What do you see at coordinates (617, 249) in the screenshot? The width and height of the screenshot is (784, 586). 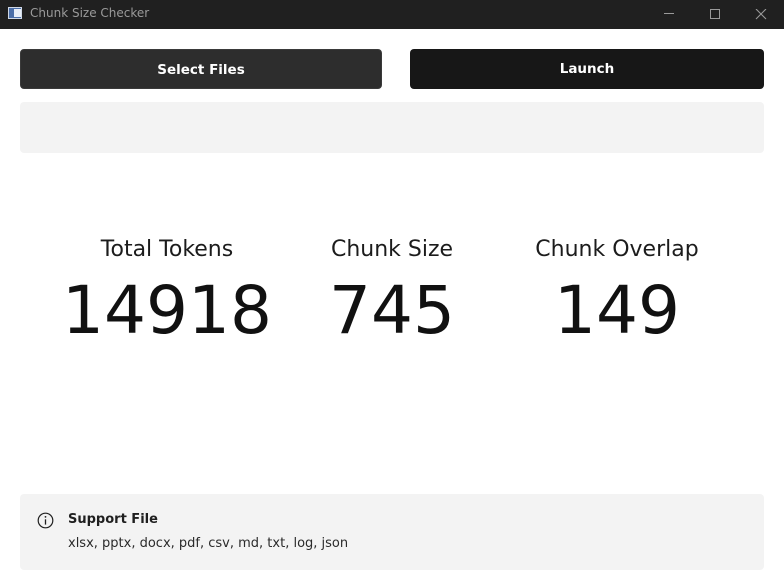 I see `chunk-overlap-label: Chunk Overlap` at bounding box center [617, 249].